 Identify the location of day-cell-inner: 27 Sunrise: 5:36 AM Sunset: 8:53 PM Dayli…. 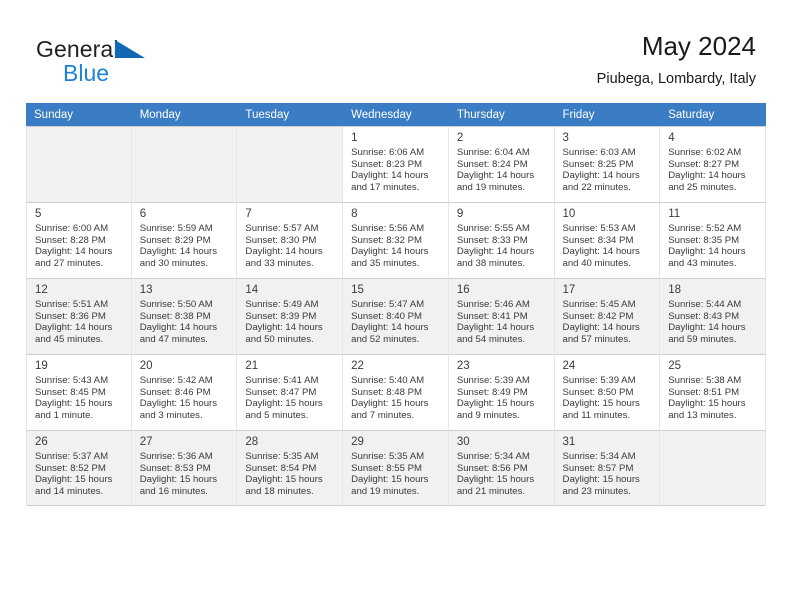
(184, 468).